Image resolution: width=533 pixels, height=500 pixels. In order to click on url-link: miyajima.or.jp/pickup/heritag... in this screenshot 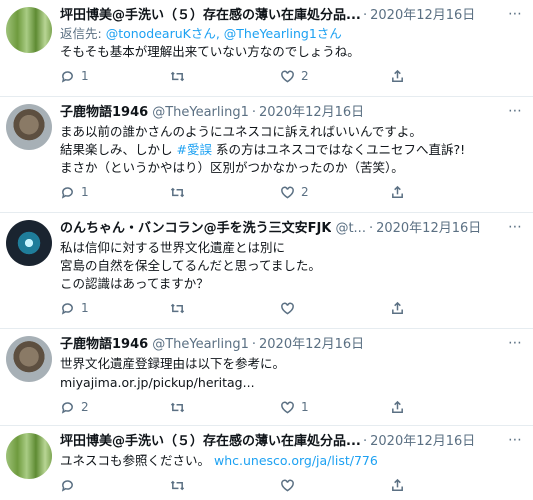, I will do `click(292, 383)`.